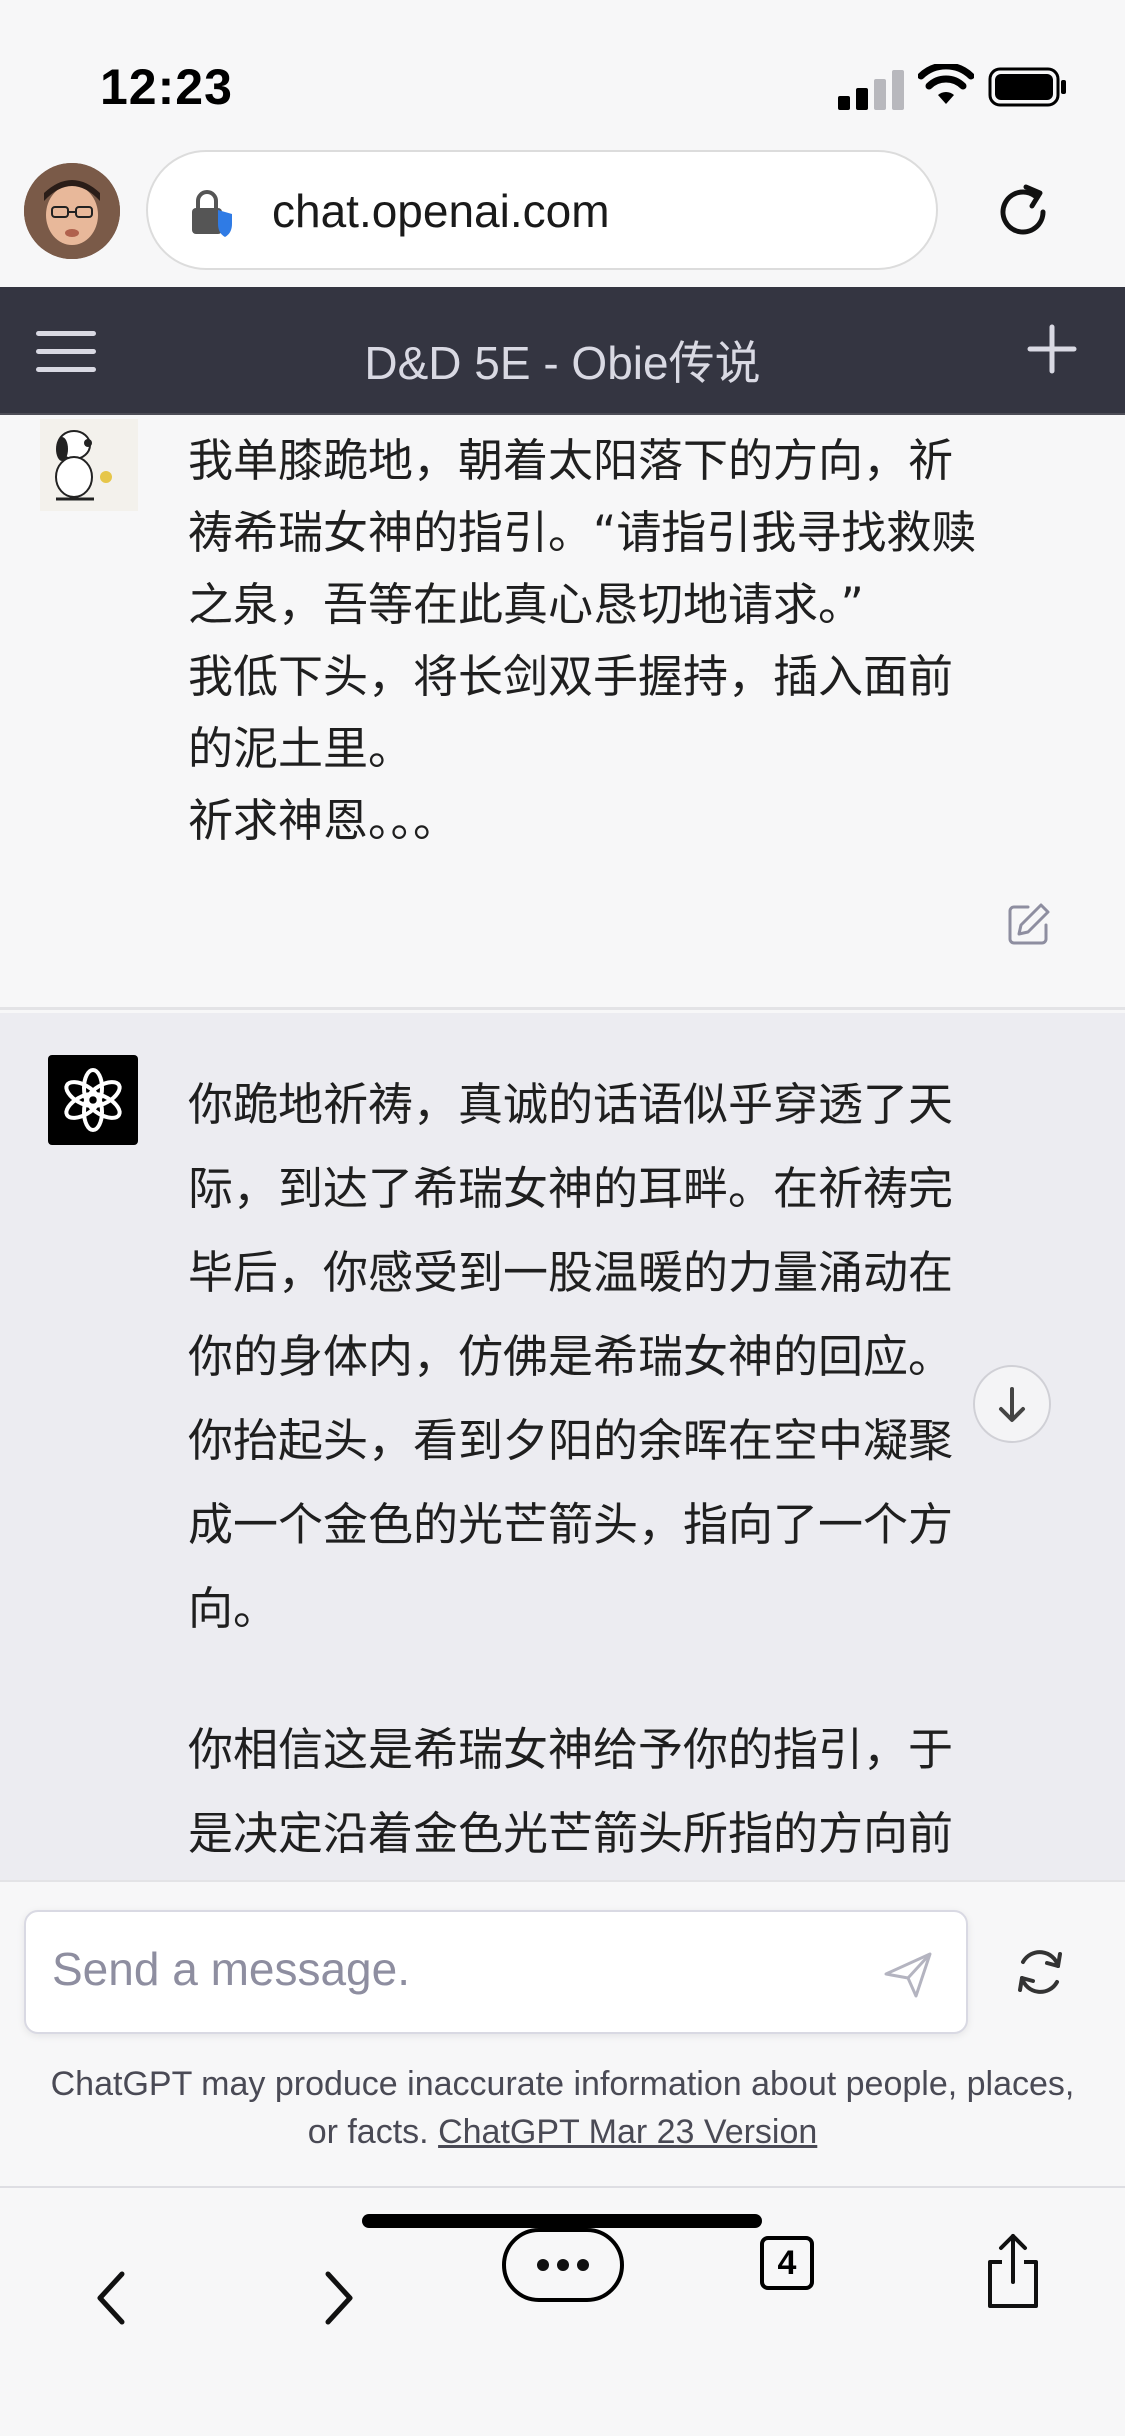  I want to click on reload-icon, so click(1023, 212).